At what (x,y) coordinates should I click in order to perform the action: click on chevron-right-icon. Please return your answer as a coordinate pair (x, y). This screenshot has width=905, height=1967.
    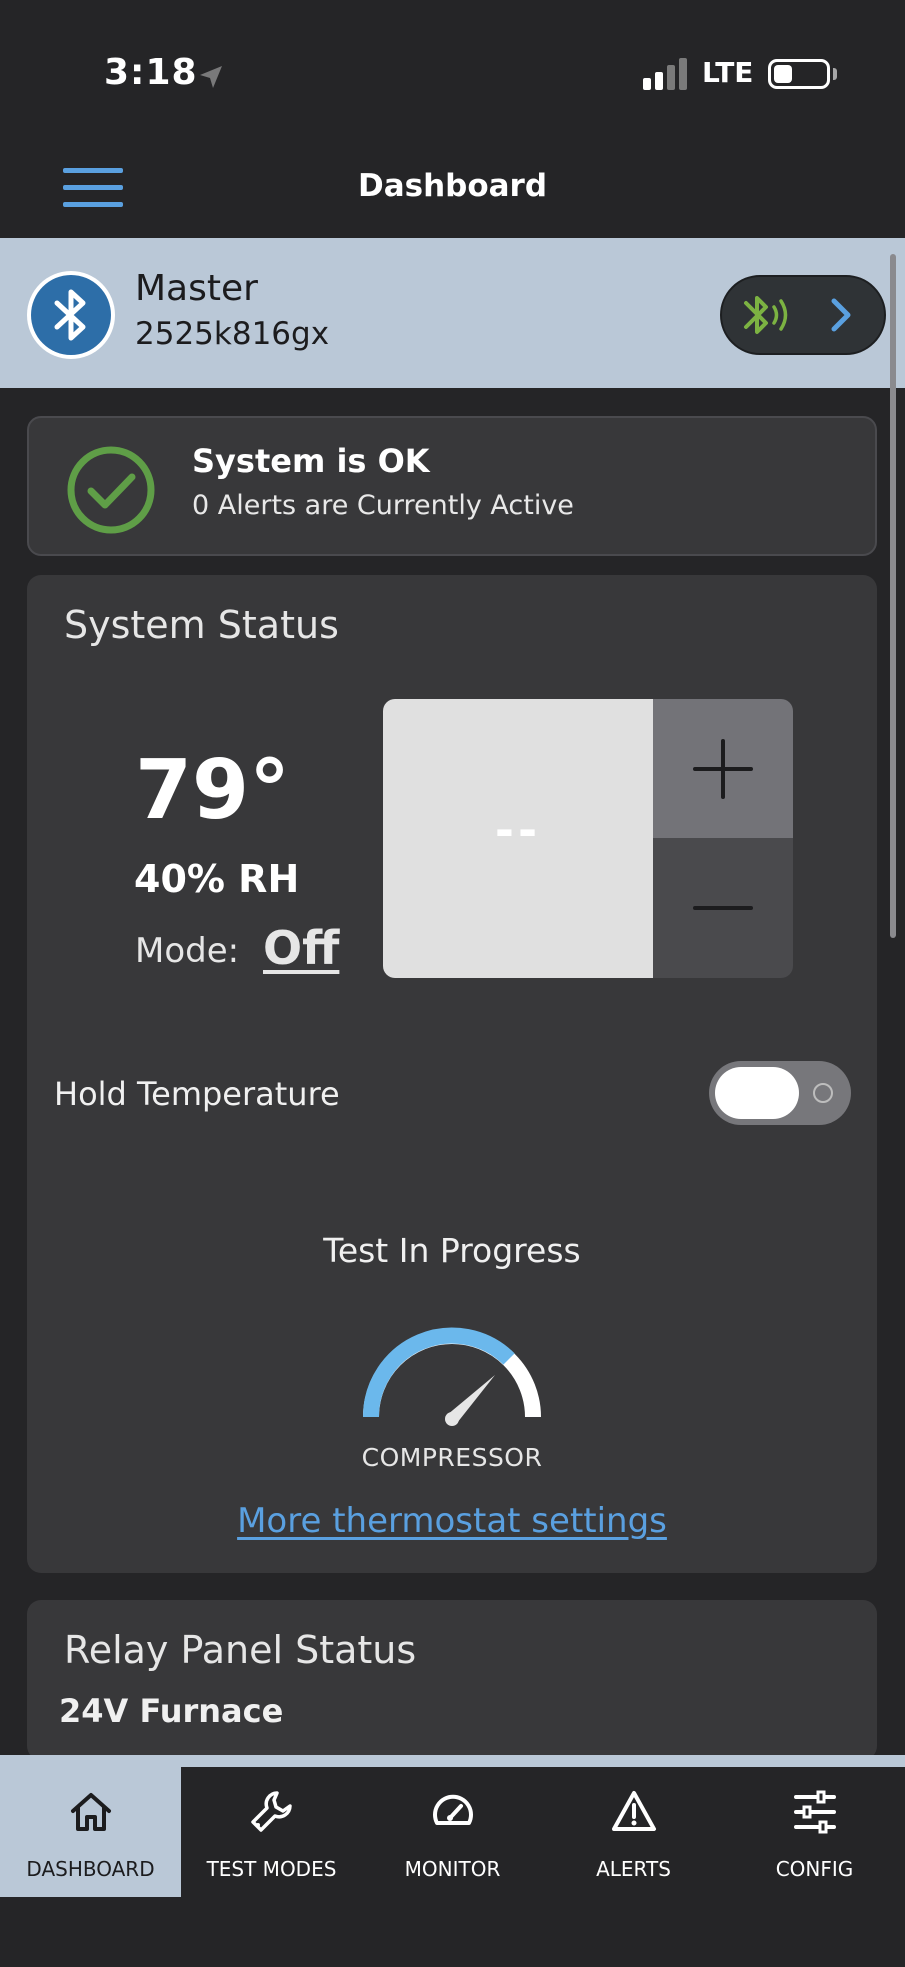
    Looking at the image, I should click on (841, 315).